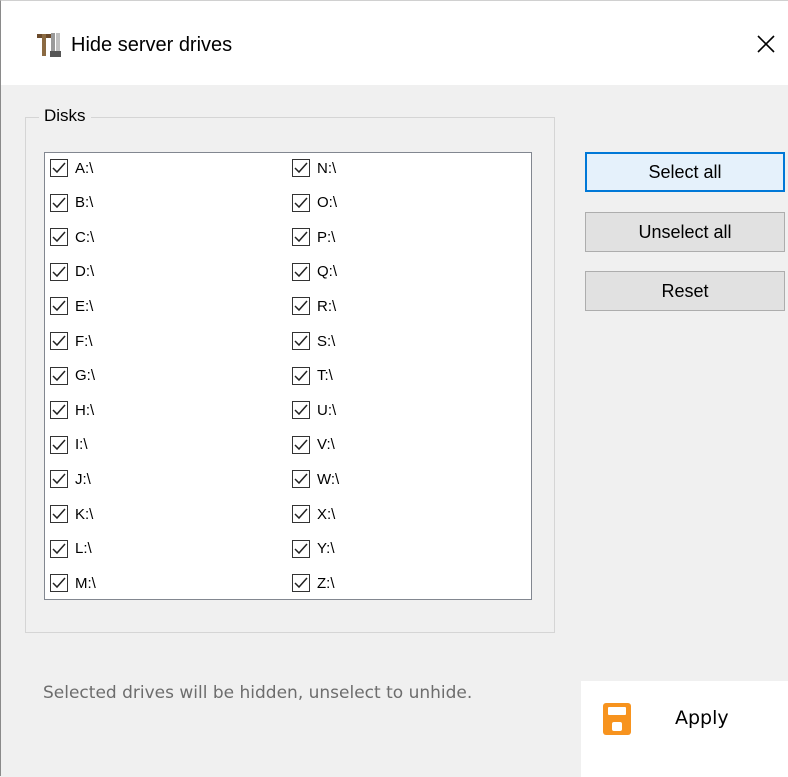  Describe the element at coordinates (71, 306) in the screenshot. I see `drive-item: E:\` at that location.